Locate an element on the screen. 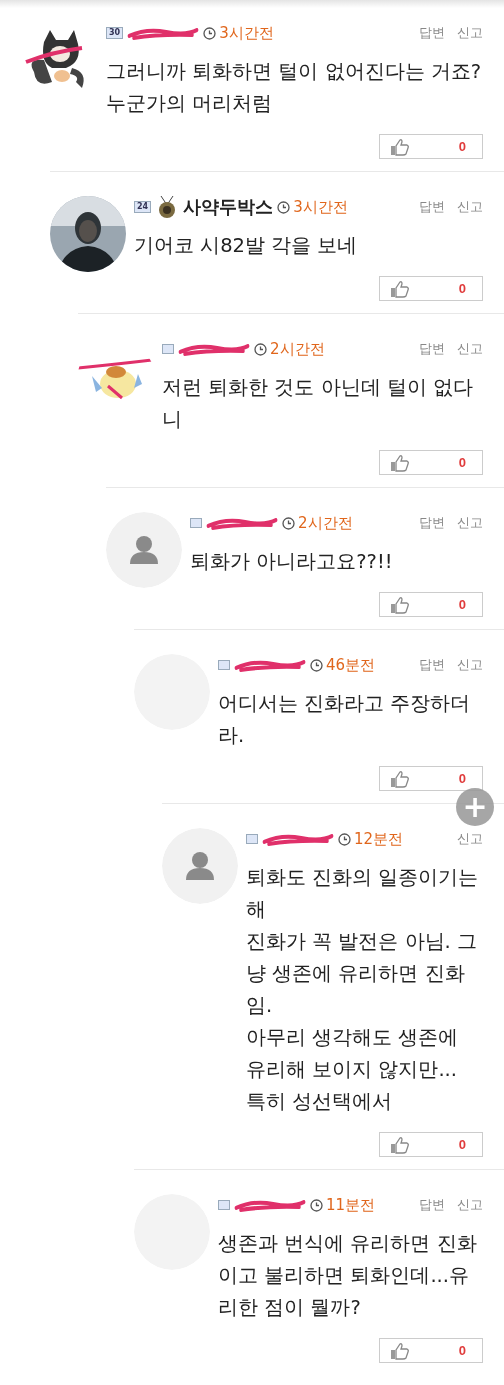  level-badge: 30 is located at coordinates (115, 33).